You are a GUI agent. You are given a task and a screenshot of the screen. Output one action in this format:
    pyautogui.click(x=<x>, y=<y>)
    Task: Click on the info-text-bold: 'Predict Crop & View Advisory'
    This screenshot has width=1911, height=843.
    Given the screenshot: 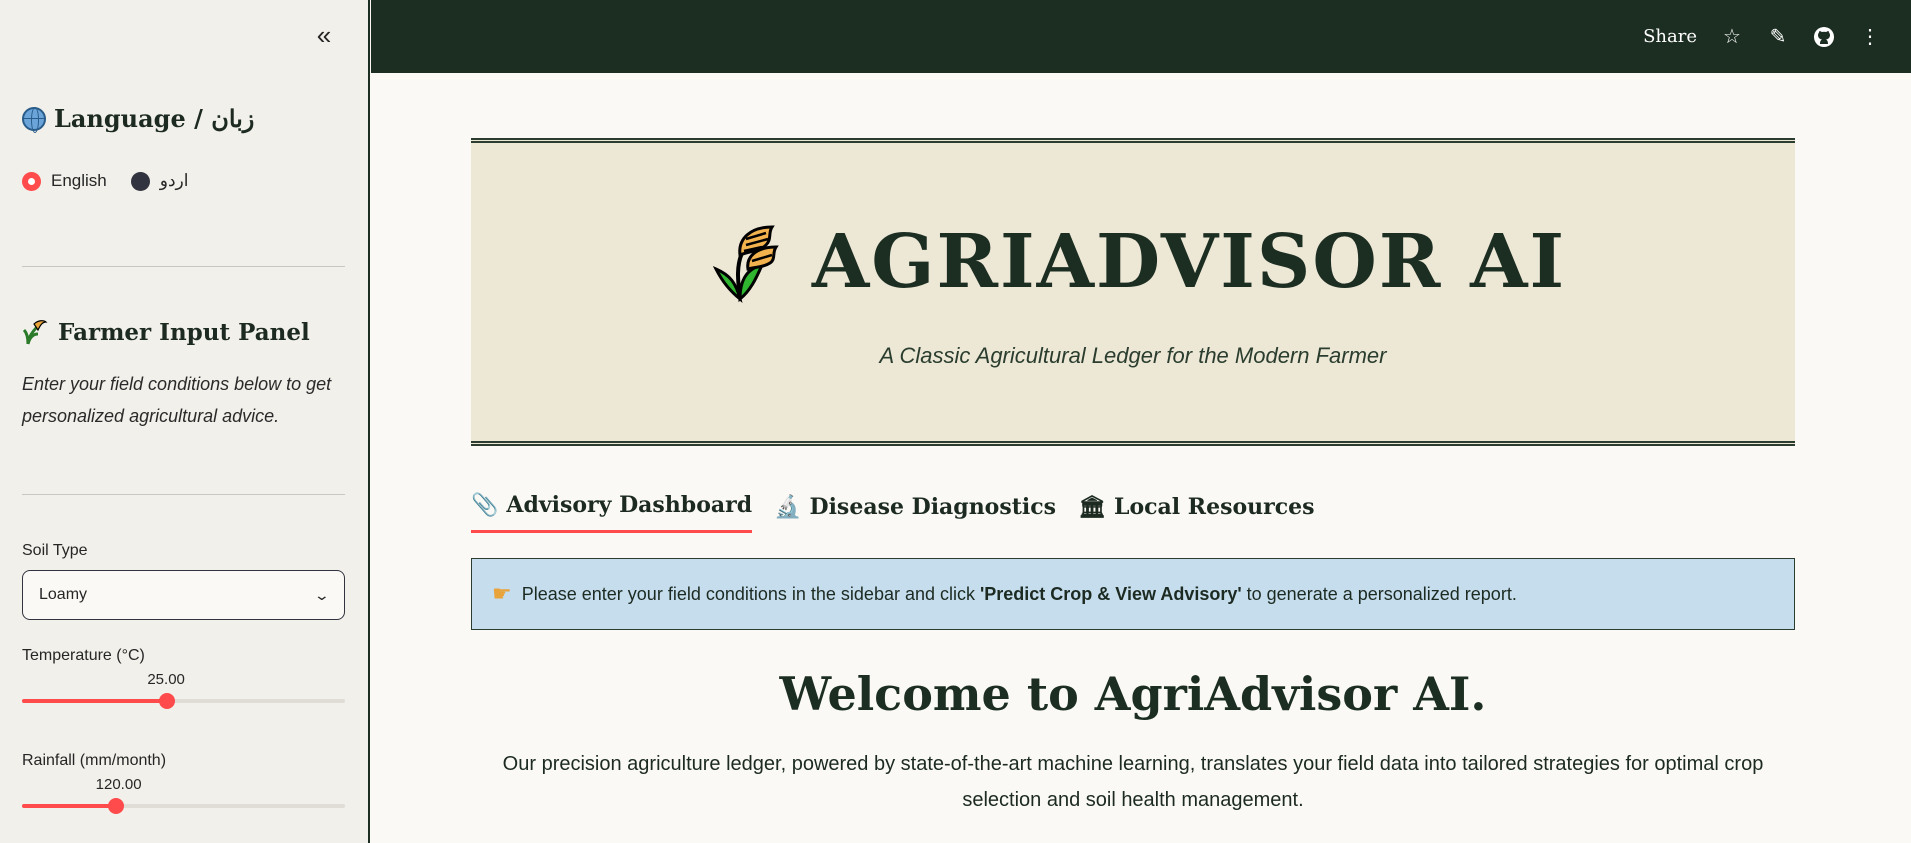 What is the action you would take?
    pyautogui.click(x=1111, y=593)
    